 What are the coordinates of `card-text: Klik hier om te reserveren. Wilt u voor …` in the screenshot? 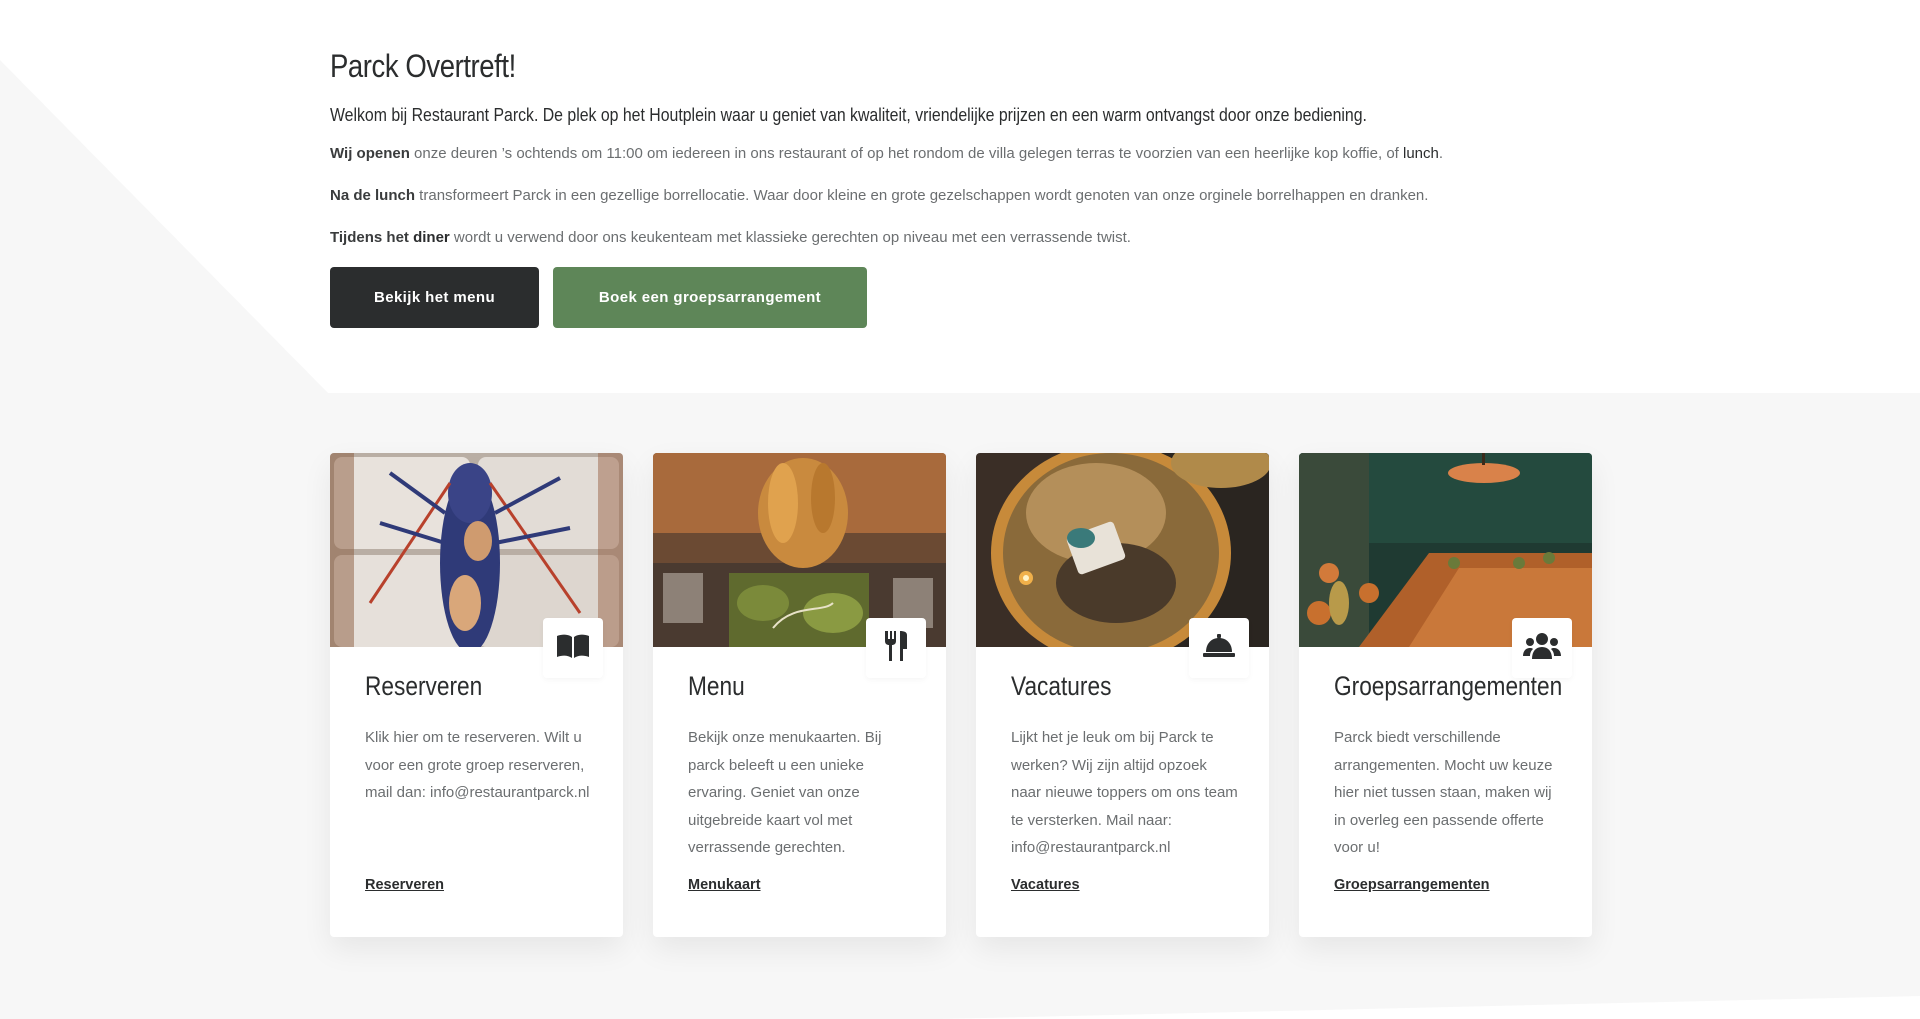 It's located at (477, 765).